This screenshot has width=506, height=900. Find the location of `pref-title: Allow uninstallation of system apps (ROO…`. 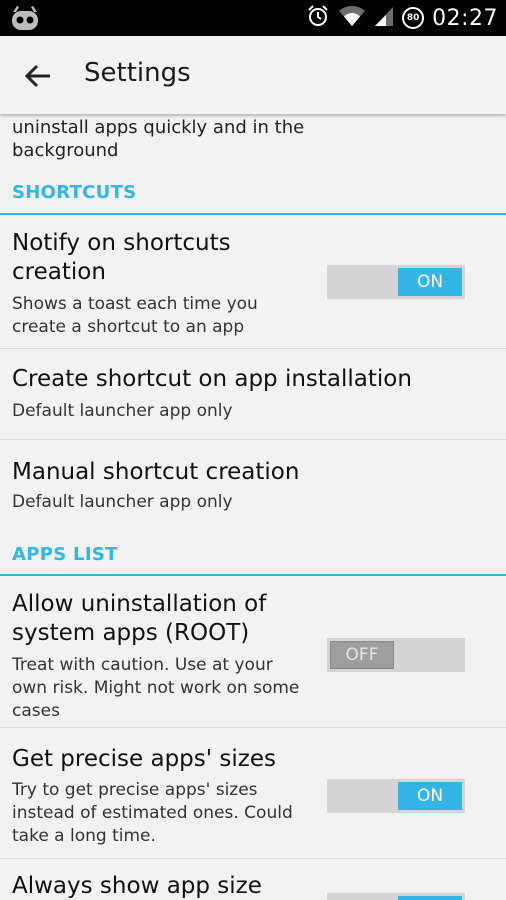

pref-title: Allow uninstallation of system apps (ROO… is located at coordinates (139, 618).